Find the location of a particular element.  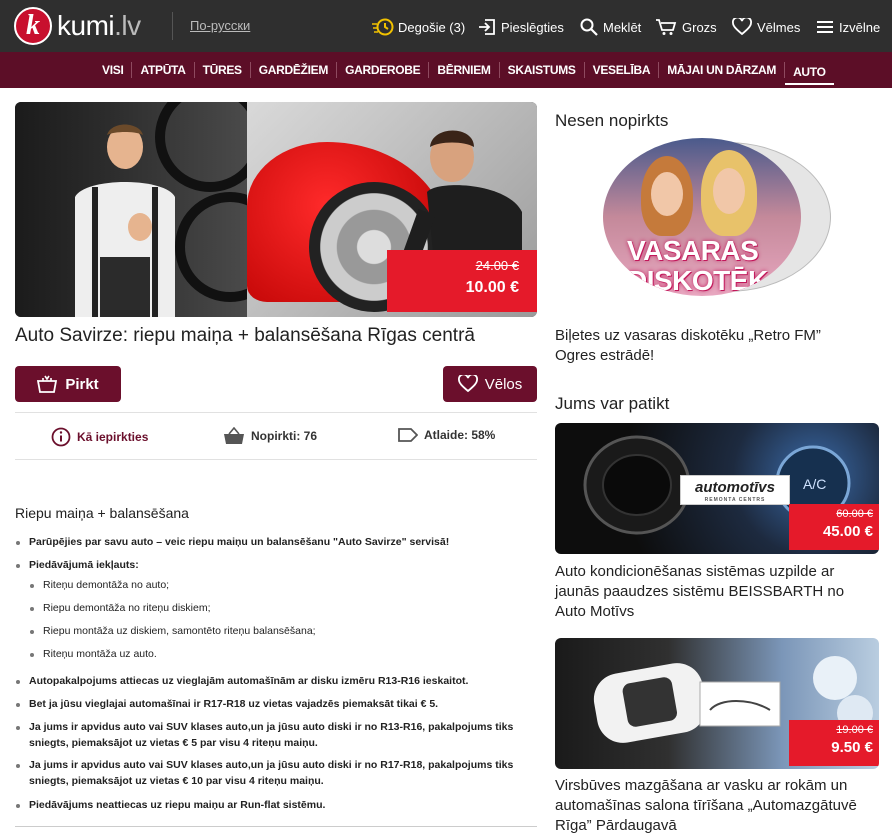

bought-count: Nopirkti: 76 is located at coordinates (270, 436).